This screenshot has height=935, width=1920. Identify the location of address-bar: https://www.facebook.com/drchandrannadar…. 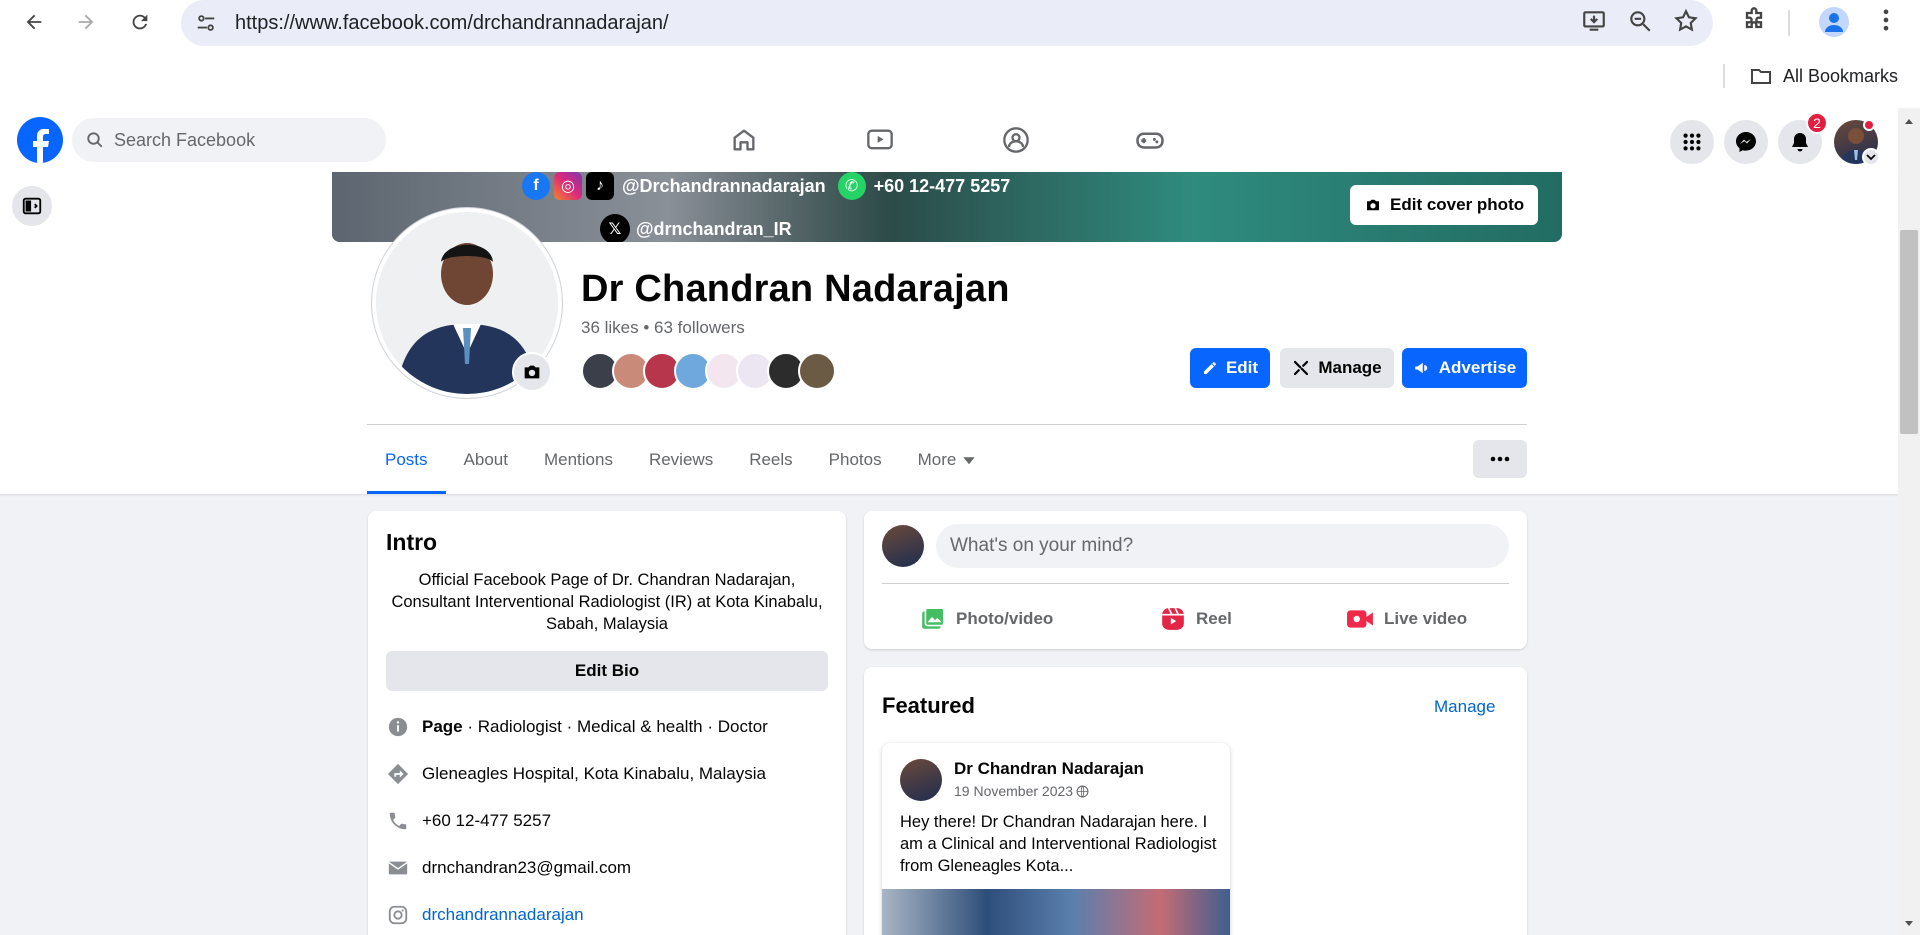
(947, 23).